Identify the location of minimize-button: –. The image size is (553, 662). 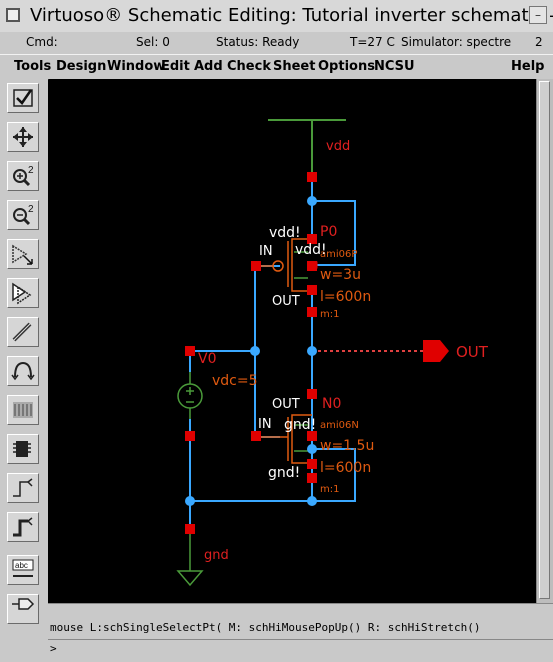
(538, 15).